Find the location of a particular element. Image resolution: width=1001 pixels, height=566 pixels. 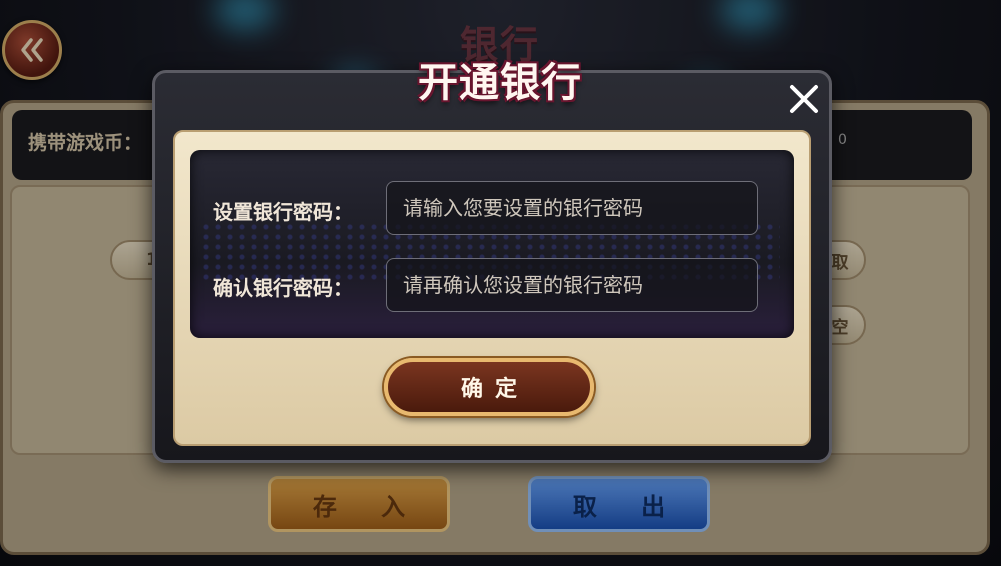

confirm-button: 确定 is located at coordinates (489, 387).